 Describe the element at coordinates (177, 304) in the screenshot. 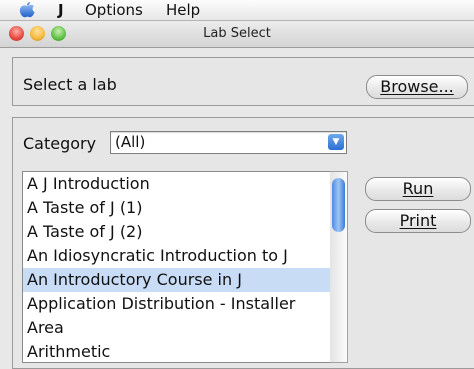

I see `list-item: Application Distribution - Installer` at that location.